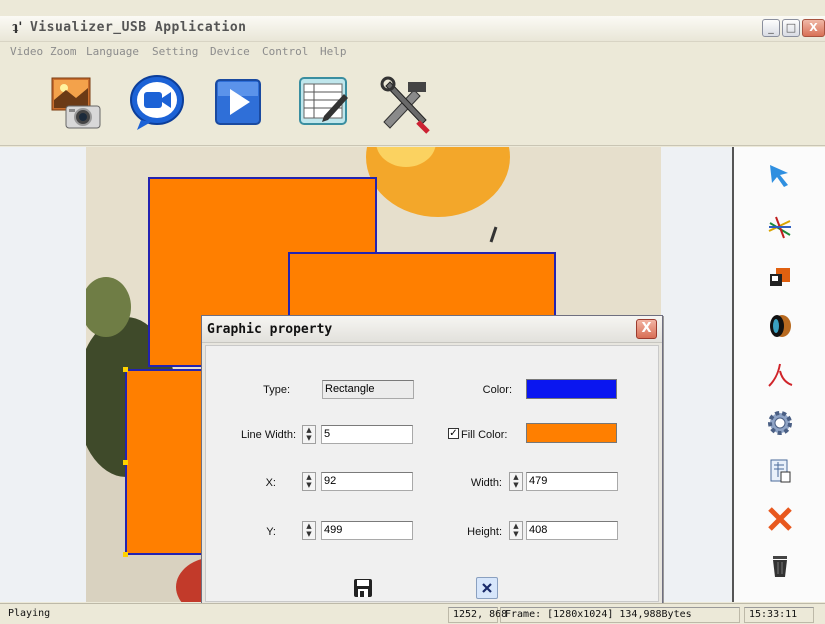 The width and height of the screenshot is (825, 624). What do you see at coordinates (486, 483) in the screenshot?
I see `width-label: Width:` at bounding box center [486, 483].